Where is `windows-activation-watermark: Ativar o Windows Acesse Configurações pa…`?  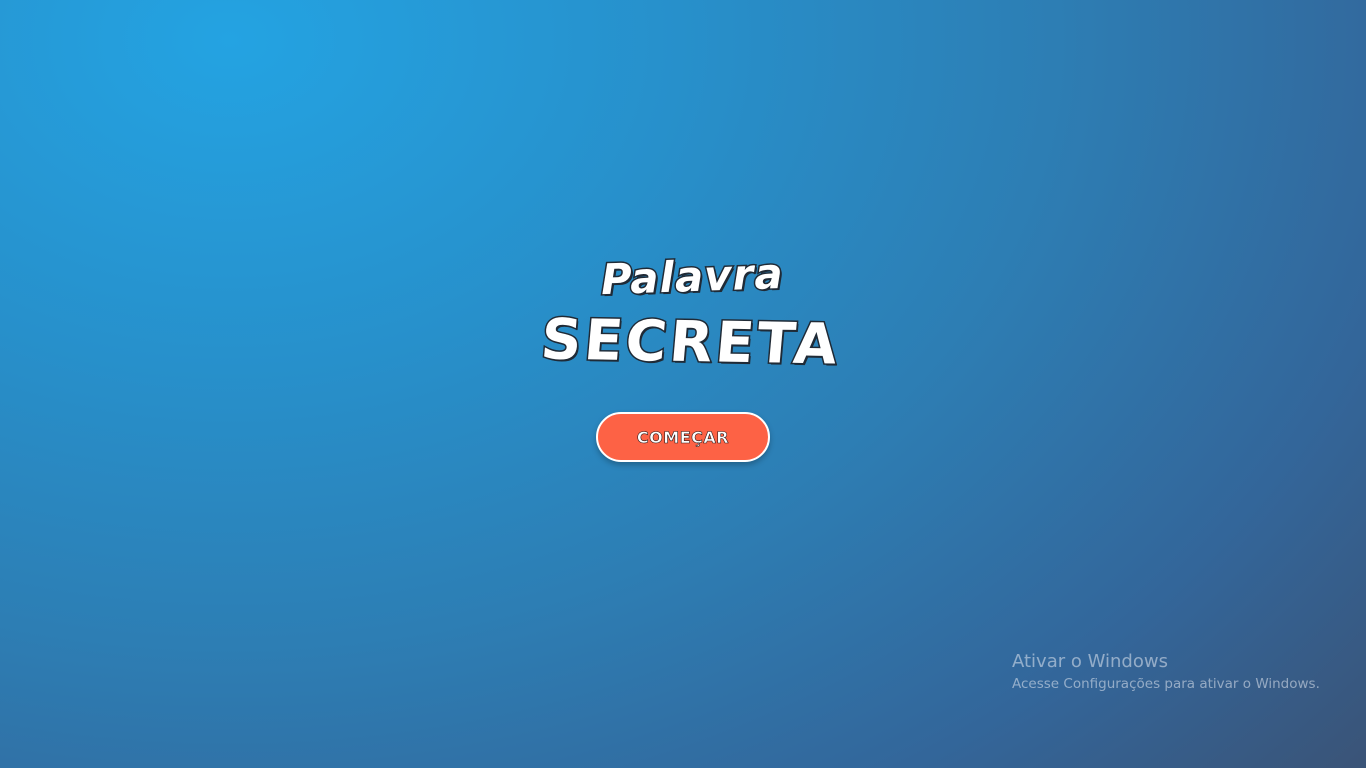
windows-activation-watermark: Ativar o Windows Acesse Configurações pa… is located at coordinates (1166, 672).